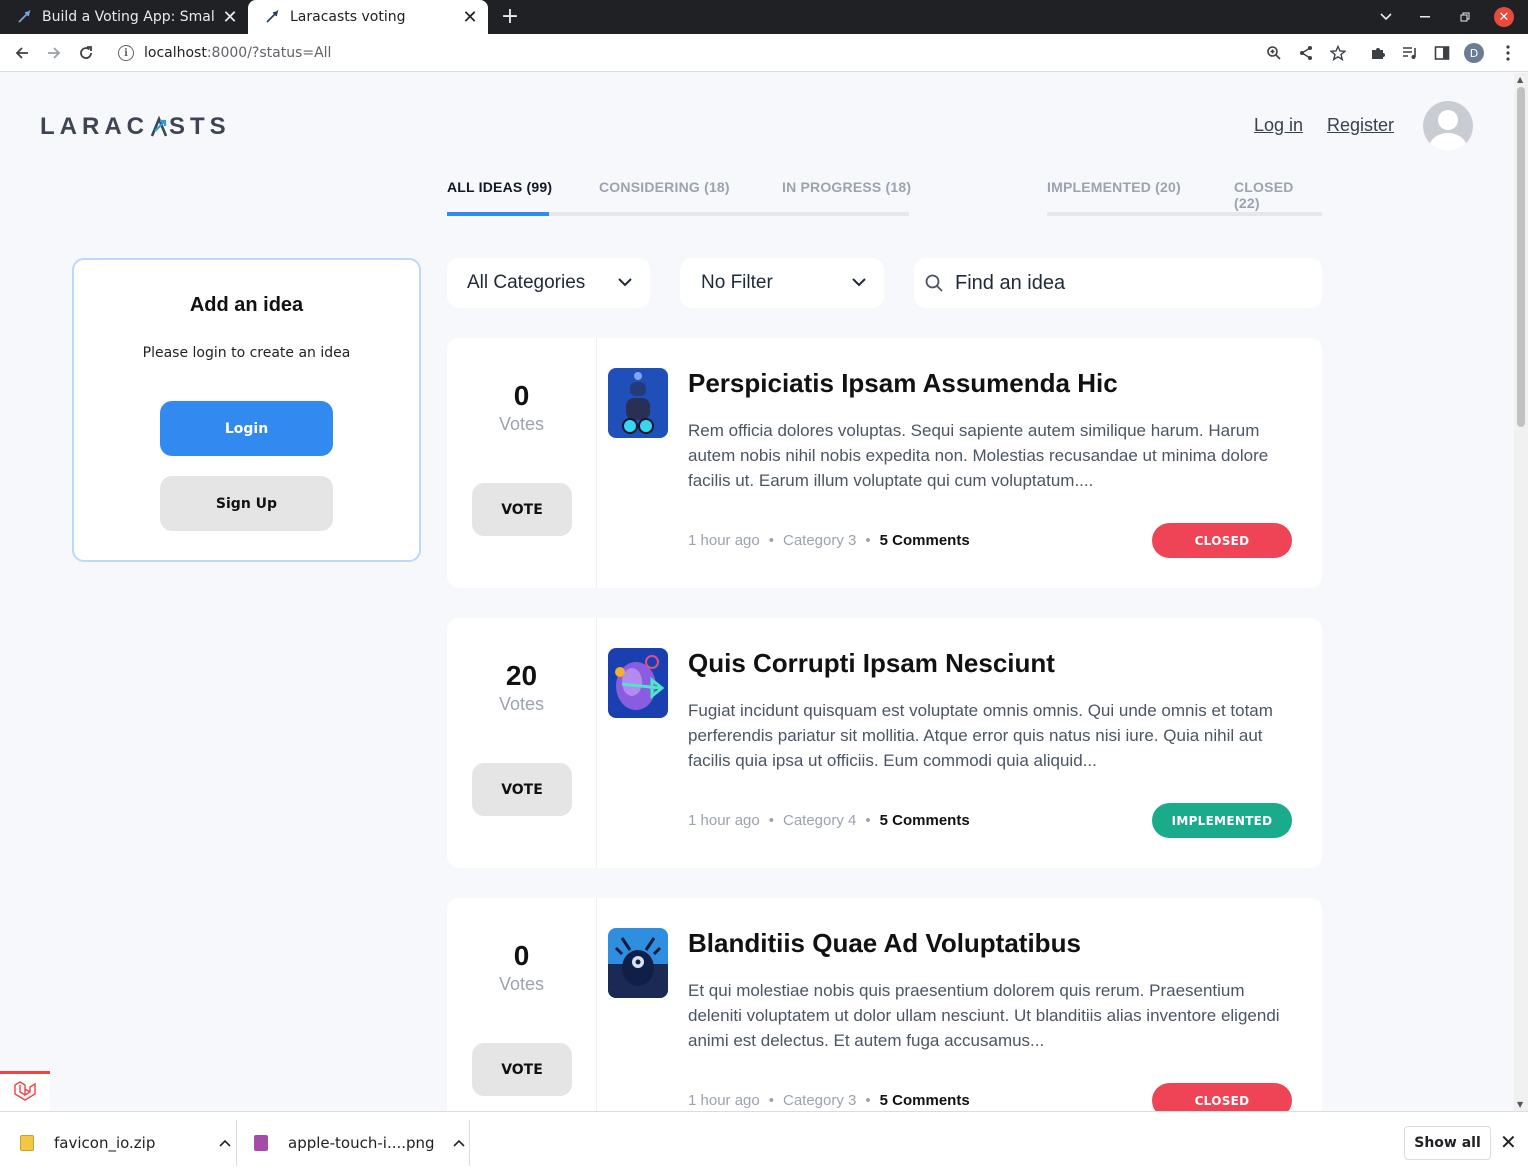  I want to click on idea-title: Quis Corrupti Ipsam Nesciunt, so click(871, 663).